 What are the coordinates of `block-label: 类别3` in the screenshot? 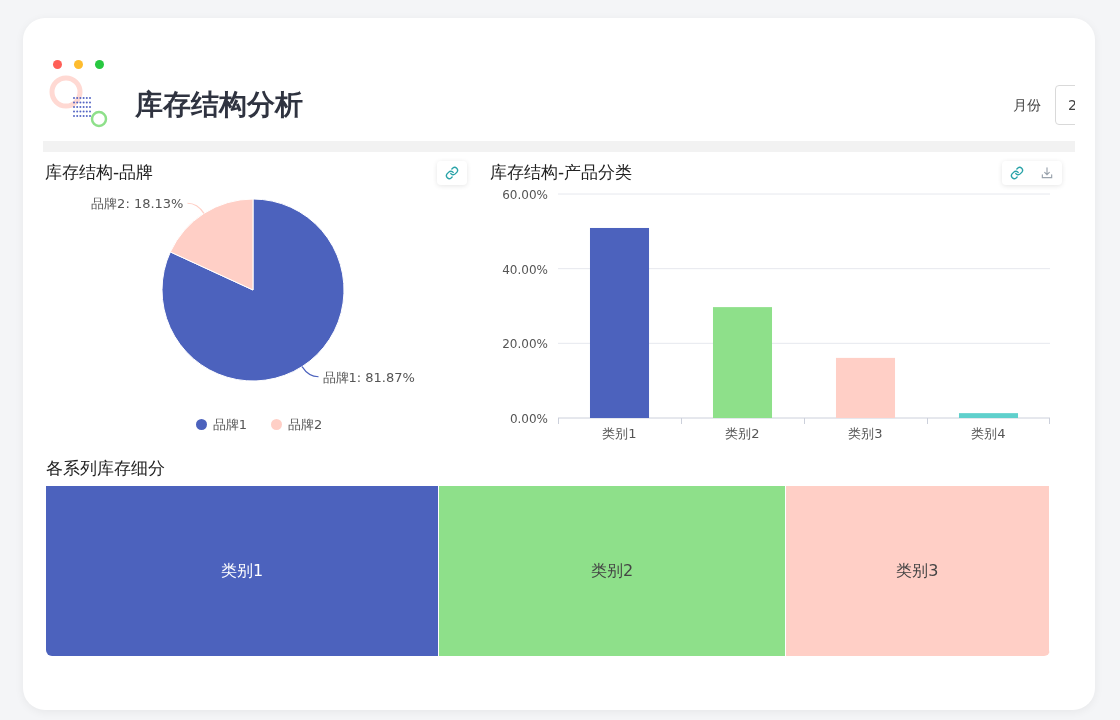 It's located at (917, 571).